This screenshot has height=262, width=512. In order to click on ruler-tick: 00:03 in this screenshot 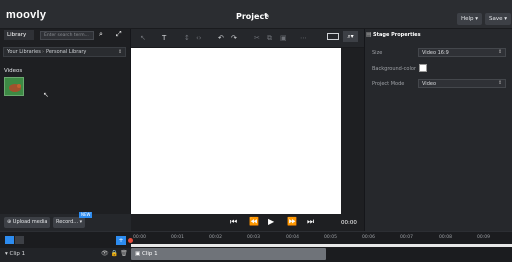, I will do `click(253, 237)`.